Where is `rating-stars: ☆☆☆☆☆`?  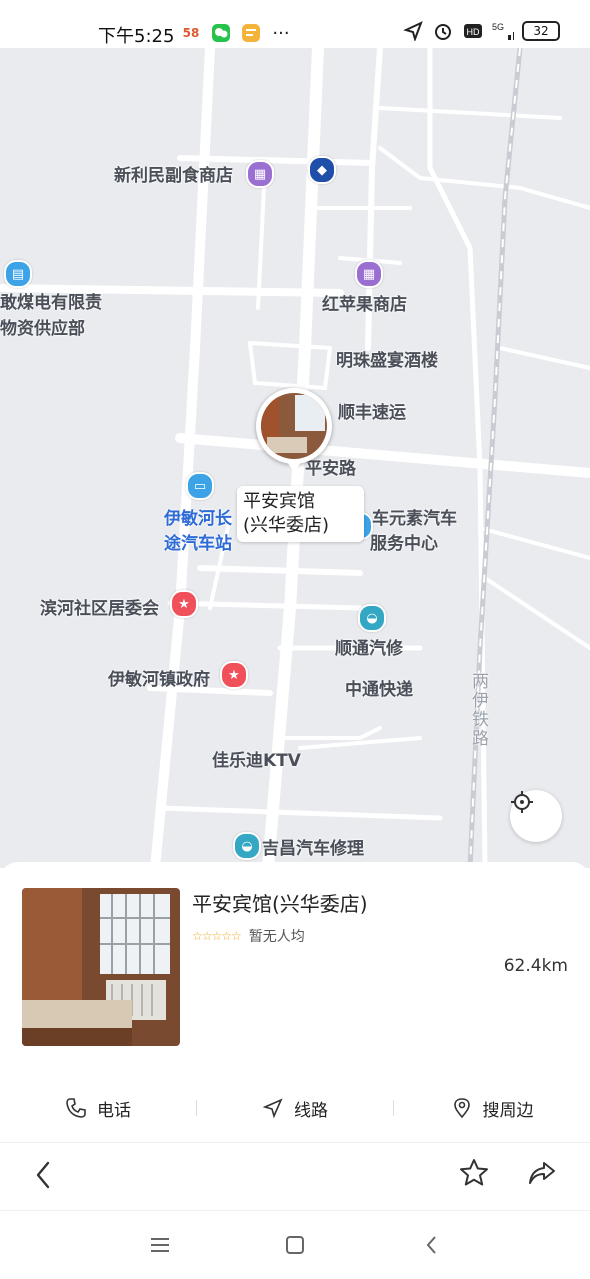
rating-stars: ☆☆☆☆☆ is located at coordinates (217, 936).